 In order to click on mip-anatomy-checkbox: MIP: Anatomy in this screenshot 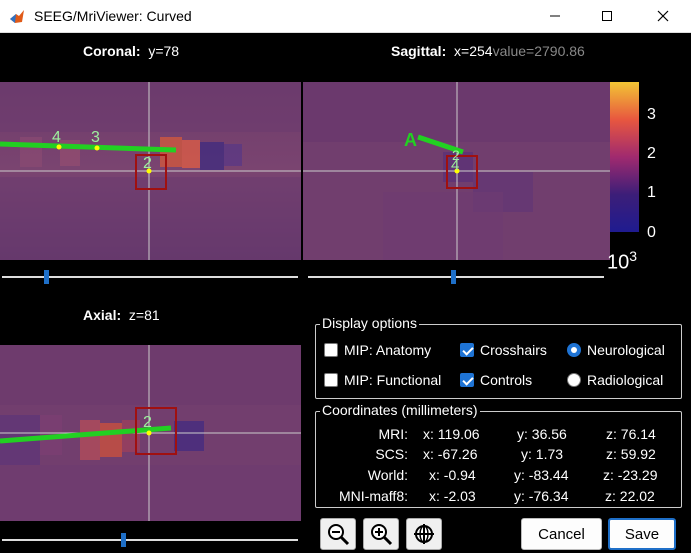, I will do `click(377, 350)`.